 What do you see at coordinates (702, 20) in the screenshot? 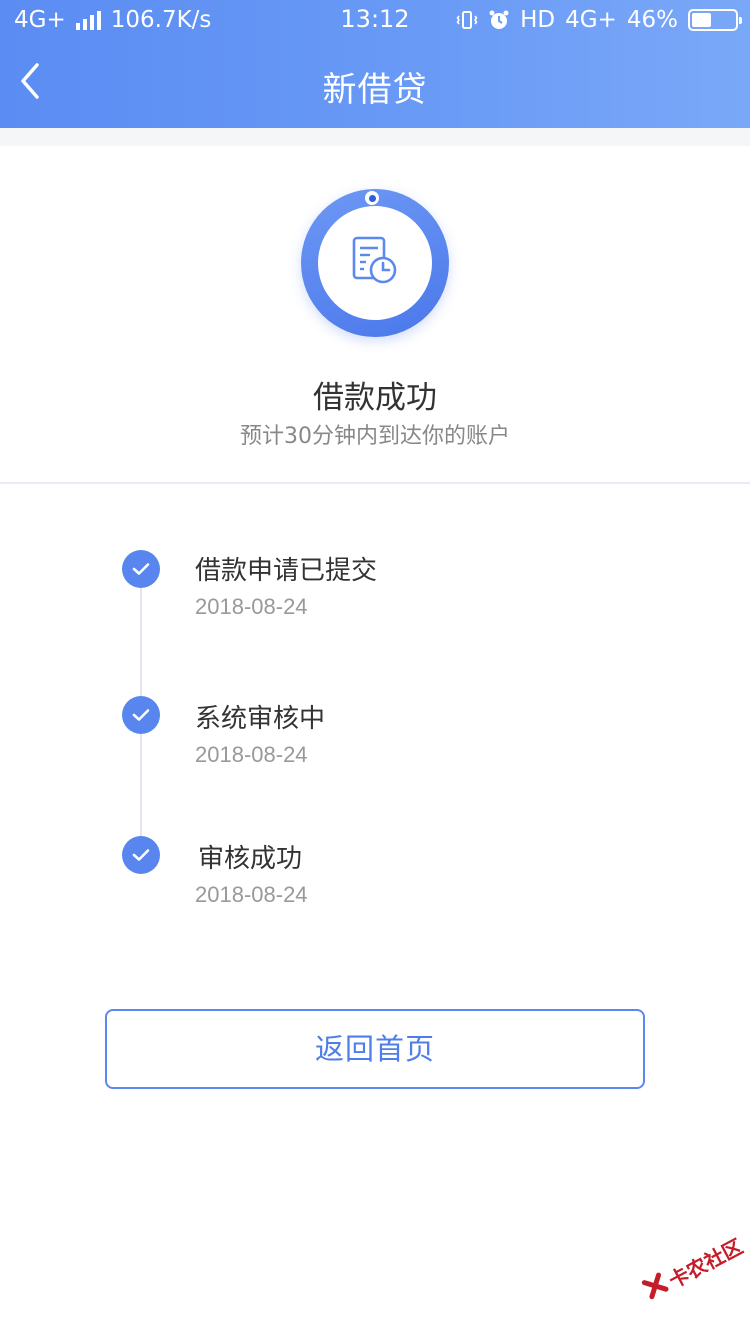
I see `battery-level-fill` at bounding box center [702, 20].